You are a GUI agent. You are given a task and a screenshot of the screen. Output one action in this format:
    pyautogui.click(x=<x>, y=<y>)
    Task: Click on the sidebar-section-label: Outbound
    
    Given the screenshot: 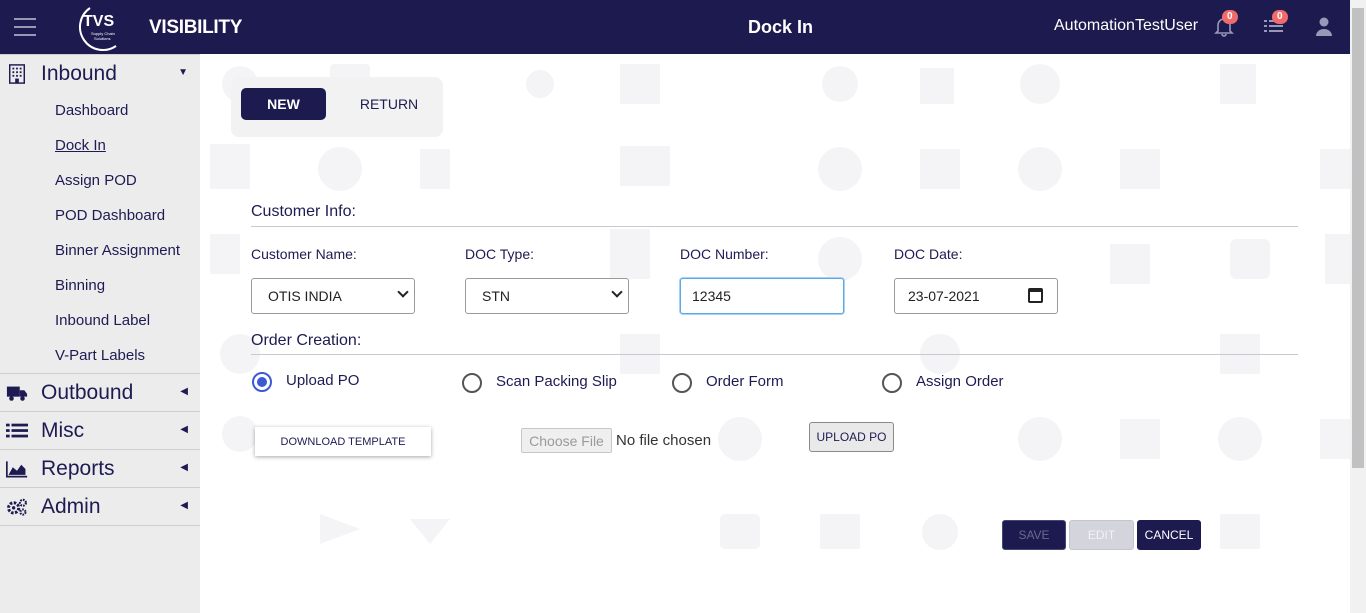 What is the action you would take?
    pyautogui.click(x=87, y=392)
    